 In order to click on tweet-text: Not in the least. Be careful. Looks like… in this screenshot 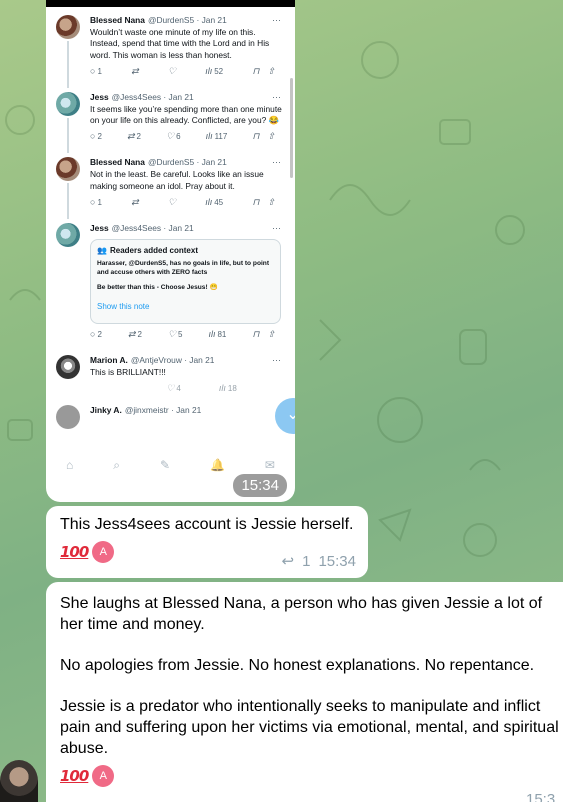, I will do `click(177, 180)`.